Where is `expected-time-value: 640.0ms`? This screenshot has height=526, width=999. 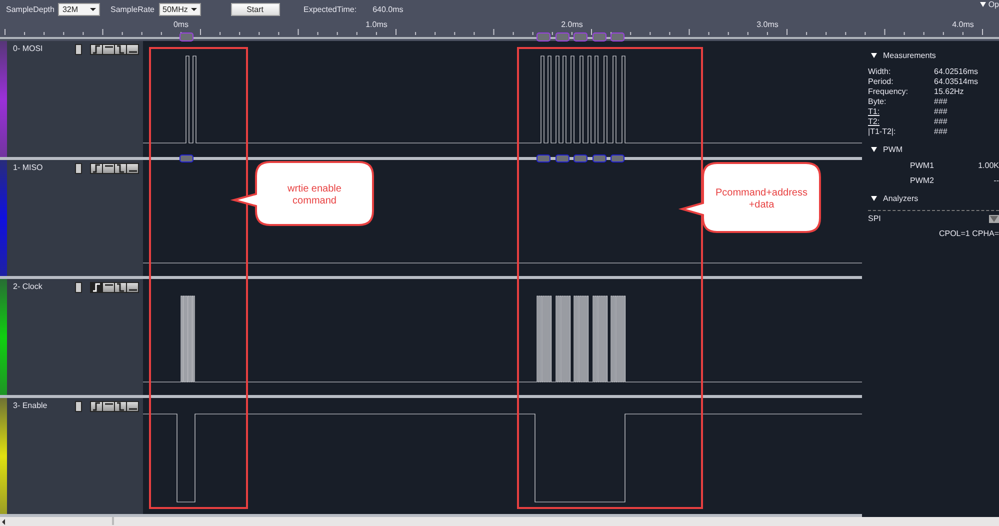 expected-time-value: 640.0ms is located at coordinates (388, 9).